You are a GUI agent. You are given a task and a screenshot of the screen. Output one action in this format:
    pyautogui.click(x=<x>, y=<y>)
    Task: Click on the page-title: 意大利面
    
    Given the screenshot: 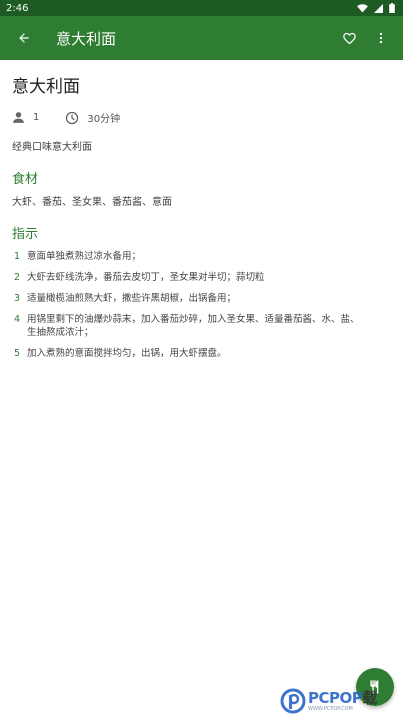 What is the action you would take?
    pyautogui.click(x=86, y=38)
    